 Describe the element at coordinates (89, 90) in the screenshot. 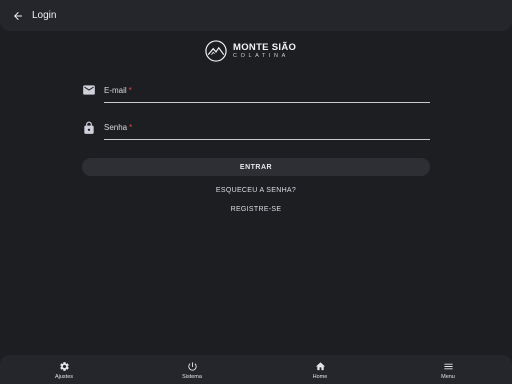

I see `mail-icon` at that location.